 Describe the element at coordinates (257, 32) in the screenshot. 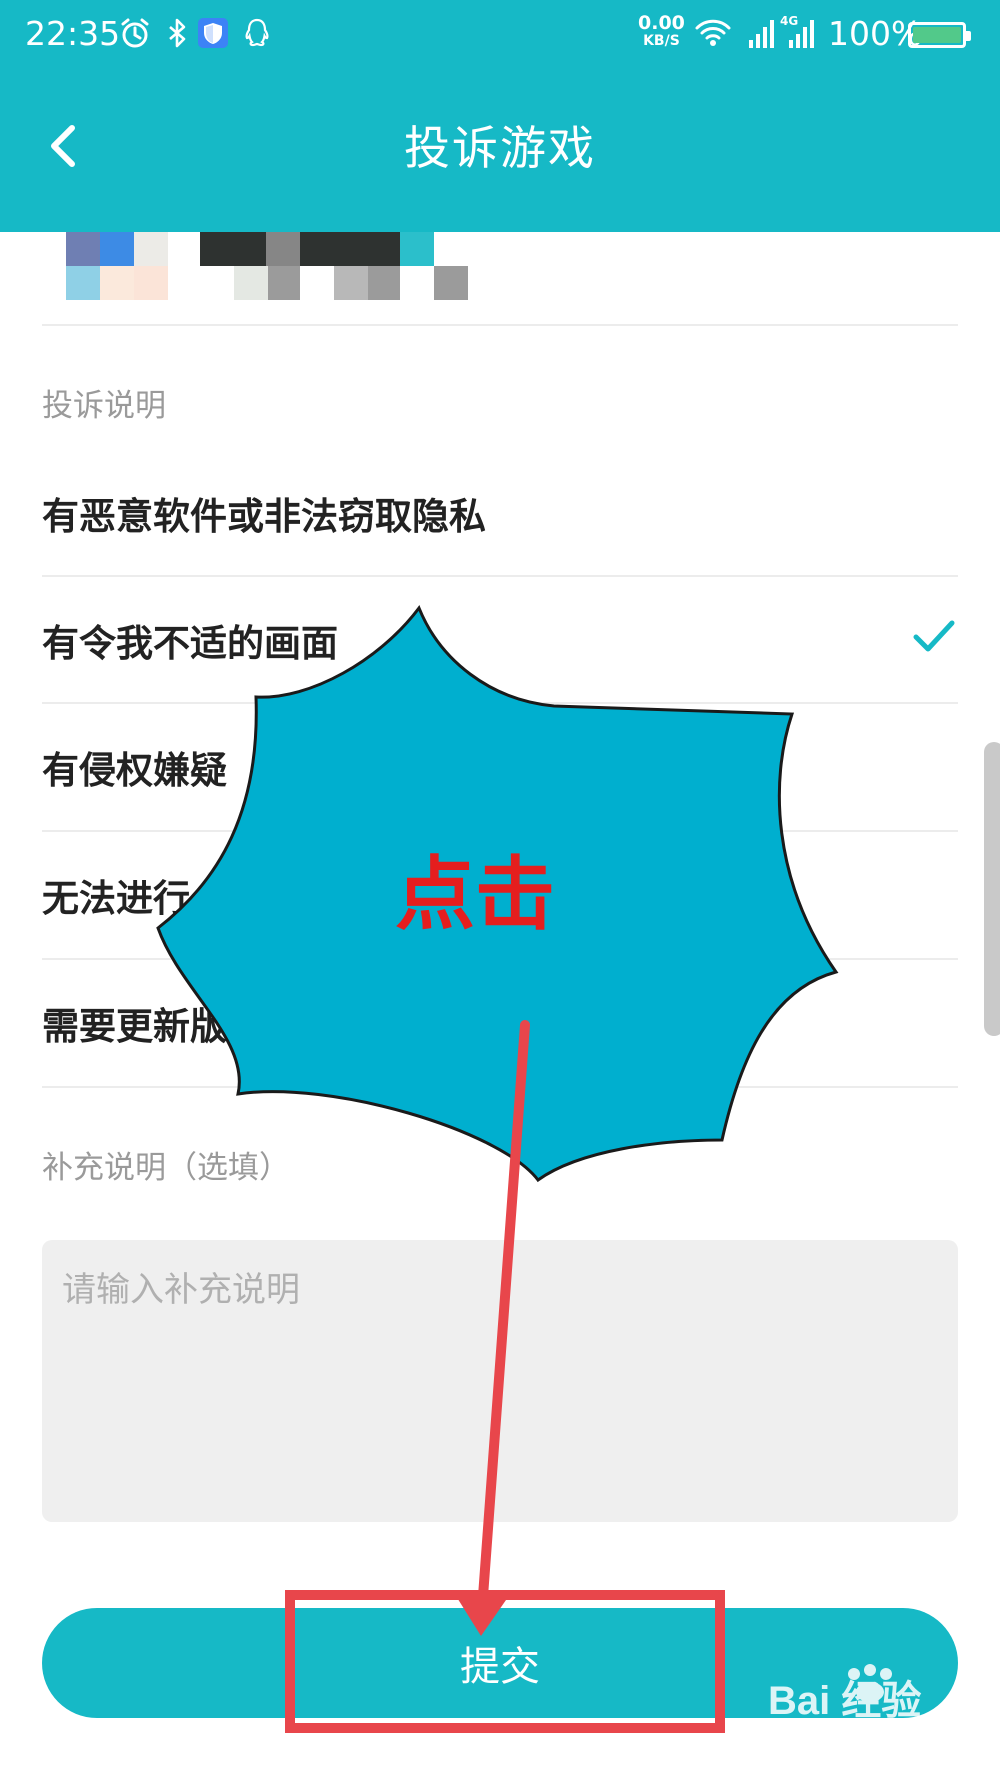

I see `qq-icon` at that location.